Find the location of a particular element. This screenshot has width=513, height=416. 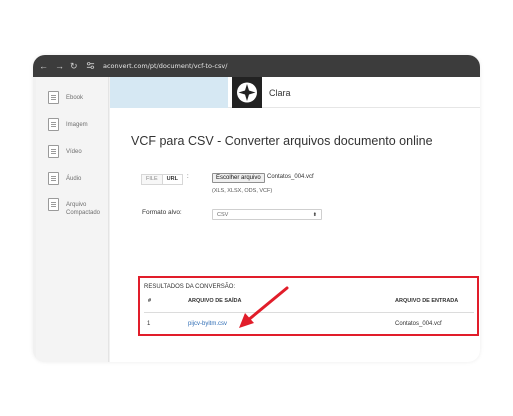

reload-icon: ↻ is located at coordinates (74, 66).